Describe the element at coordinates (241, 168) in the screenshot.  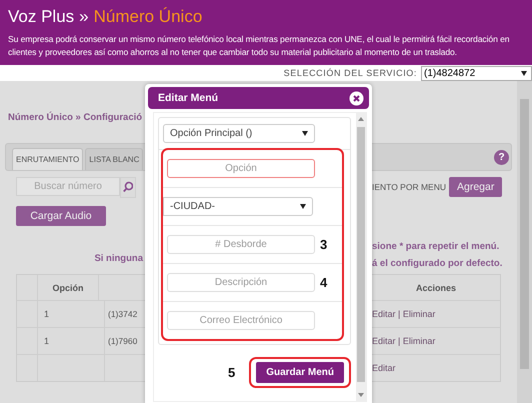
I see `input-field: Opción` at that location.